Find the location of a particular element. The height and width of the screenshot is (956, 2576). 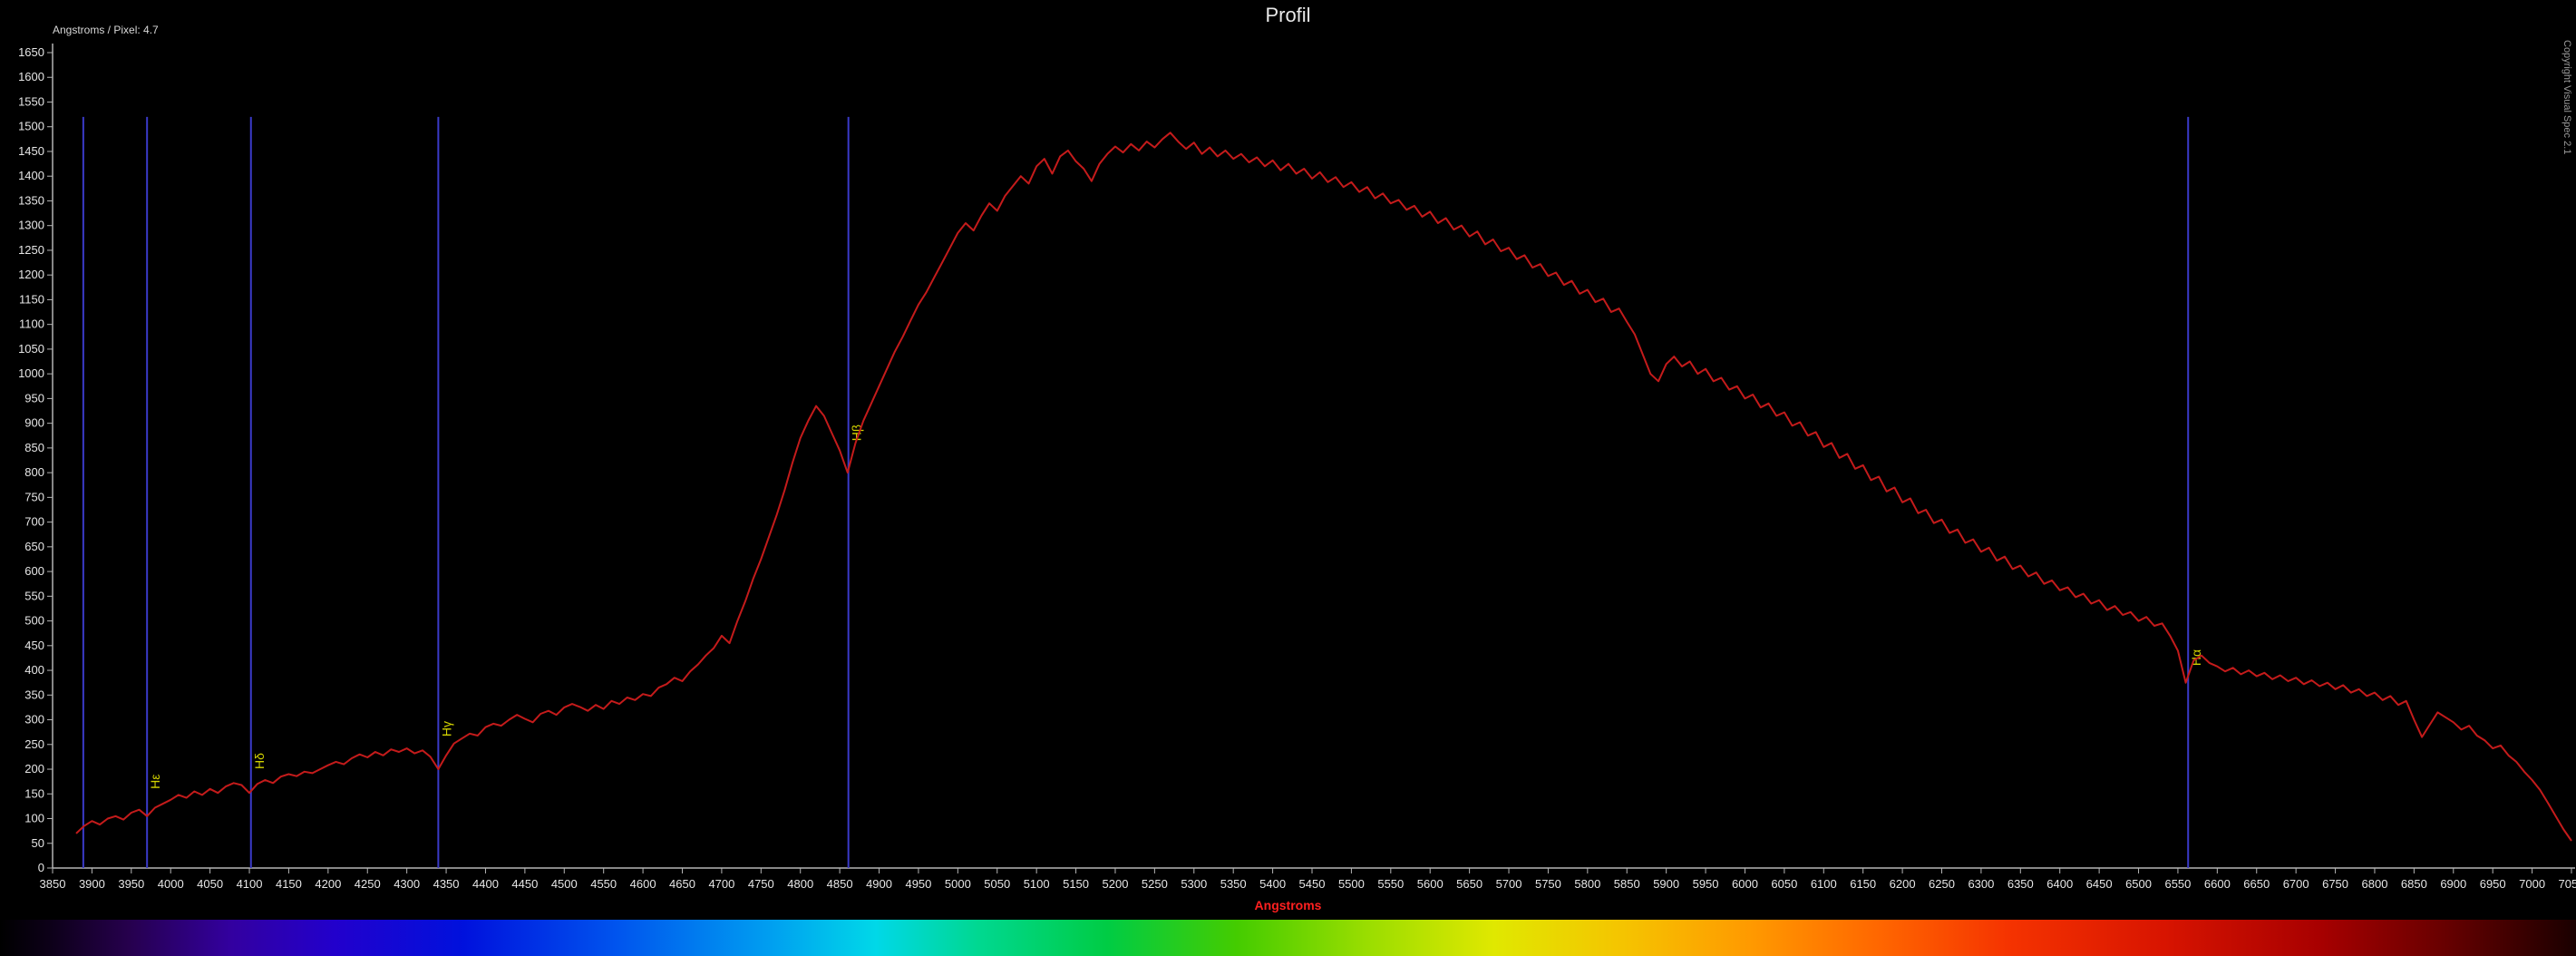

x-tick-label: 4700 is located at coordinates (721, 884).